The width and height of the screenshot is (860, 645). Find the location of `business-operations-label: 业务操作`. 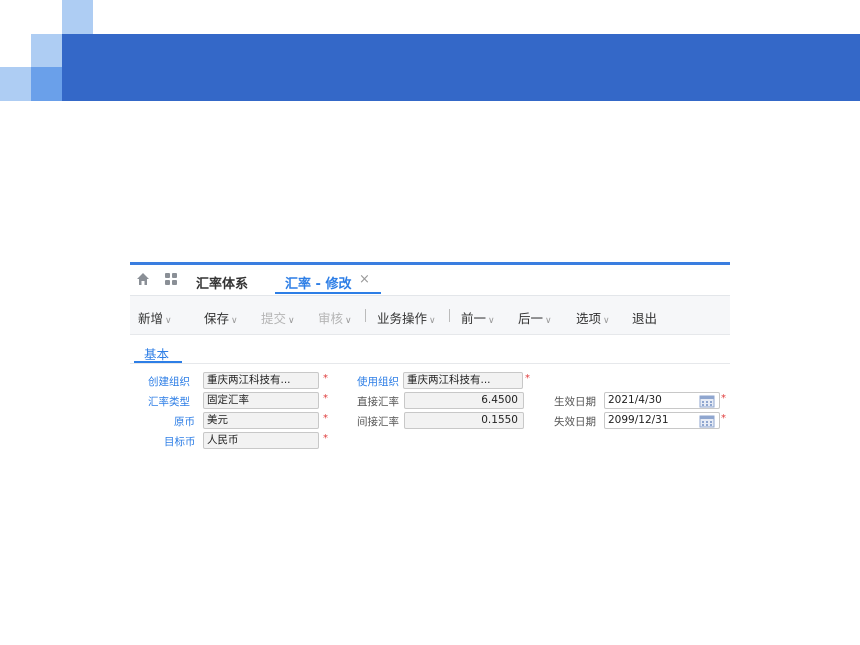

business-operations-label: 业务操作 is located at coordinates (402, 318).